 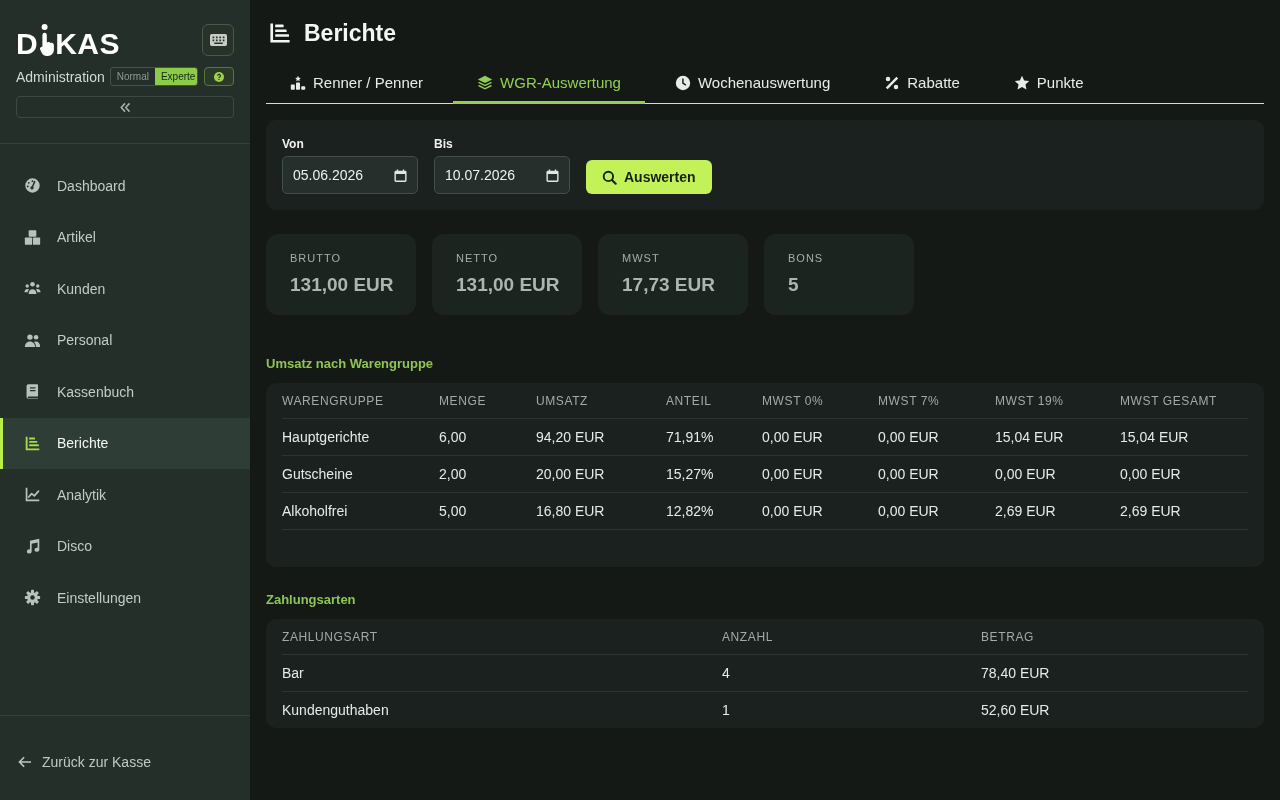 I want to click on clock-icon, so click(x=682, y=82).